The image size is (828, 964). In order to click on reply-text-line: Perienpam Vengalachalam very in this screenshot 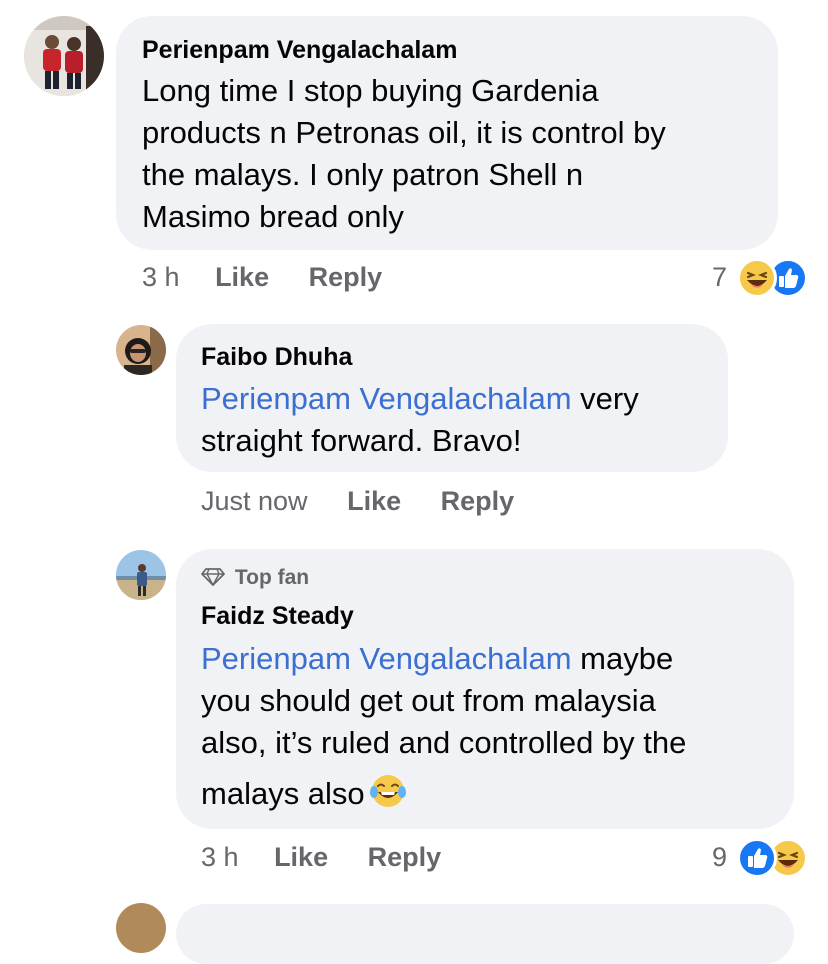, I will do `click(461, 399)`.